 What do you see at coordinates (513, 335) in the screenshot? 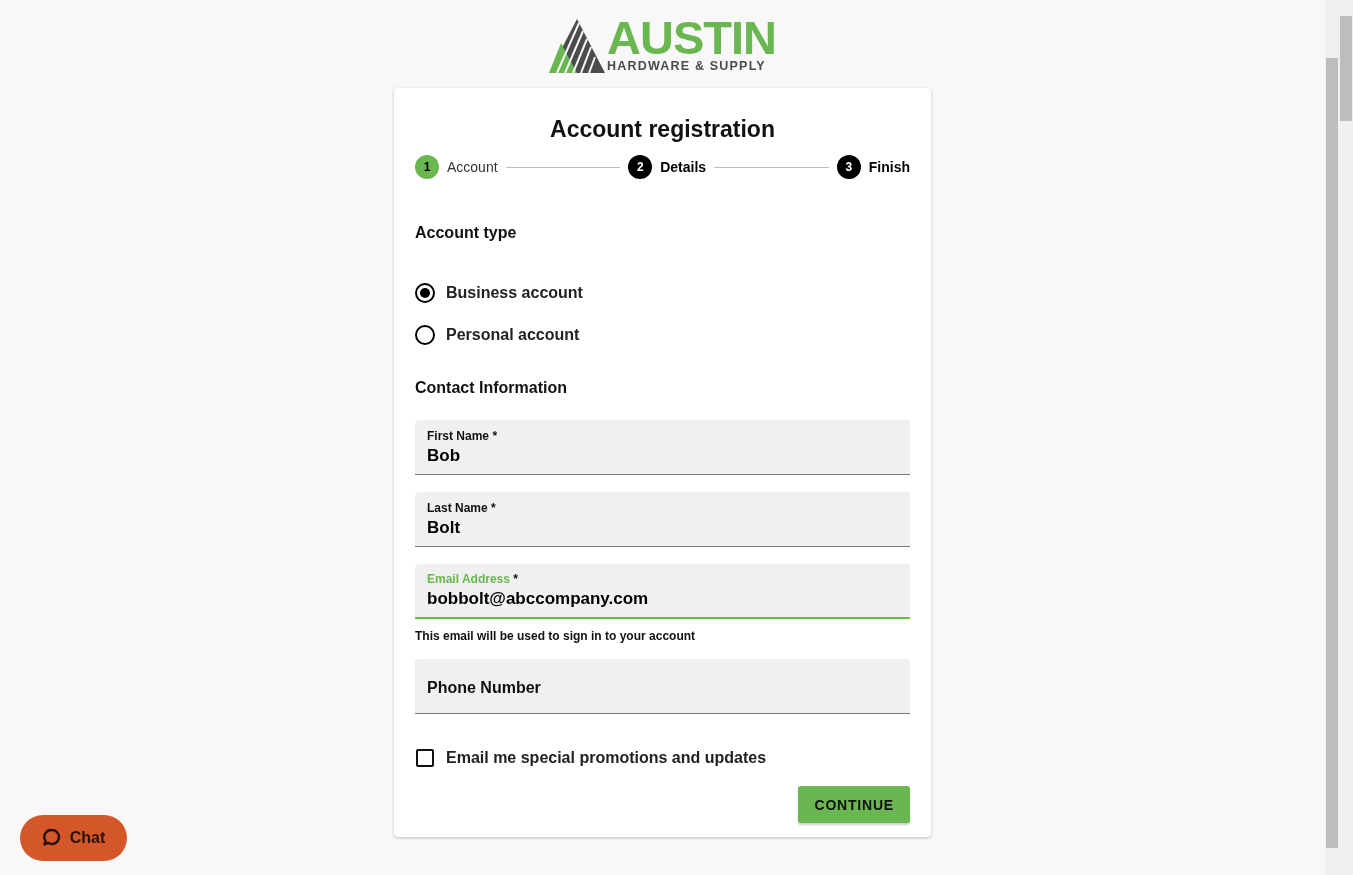
I see `radio-label: Personal account` at bounding box center [513, 335].